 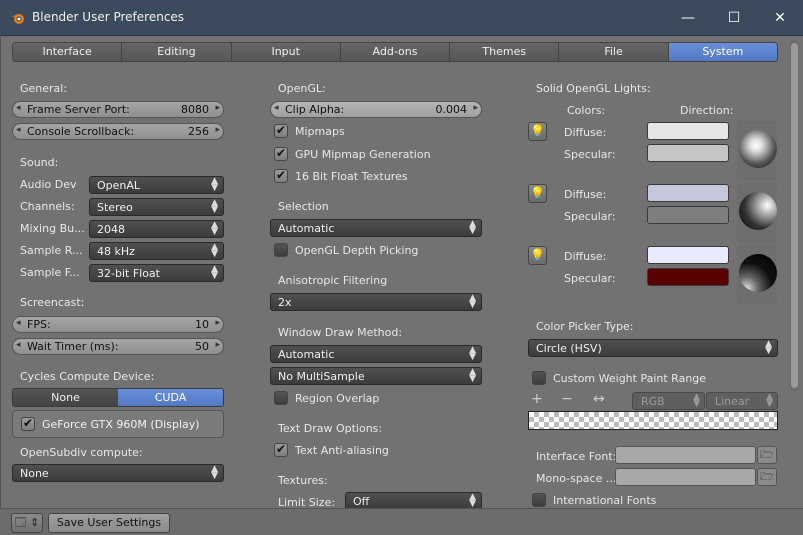 What do you see at coordinates (539, 500) in the screenshot?
I see `international-fonts-checkbox` at bounding box center [539, 500].